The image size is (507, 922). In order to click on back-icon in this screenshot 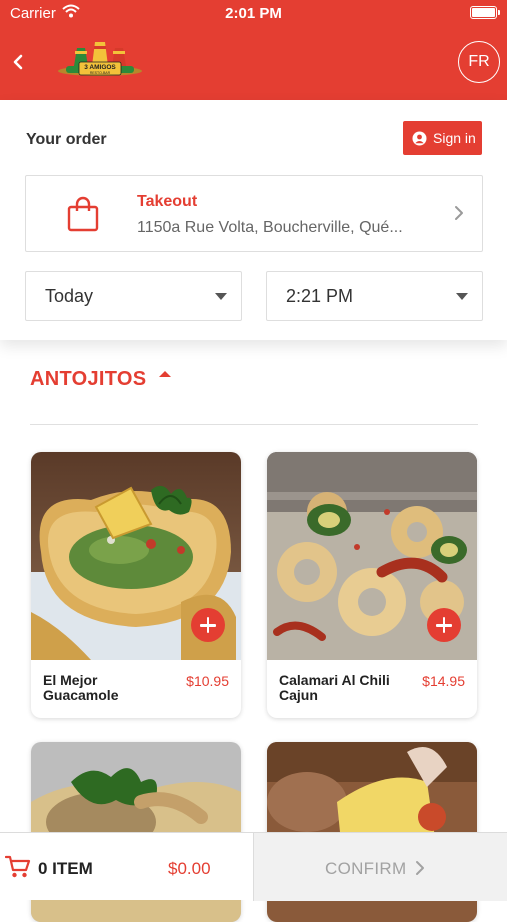, I will do `click(19, 62)`.